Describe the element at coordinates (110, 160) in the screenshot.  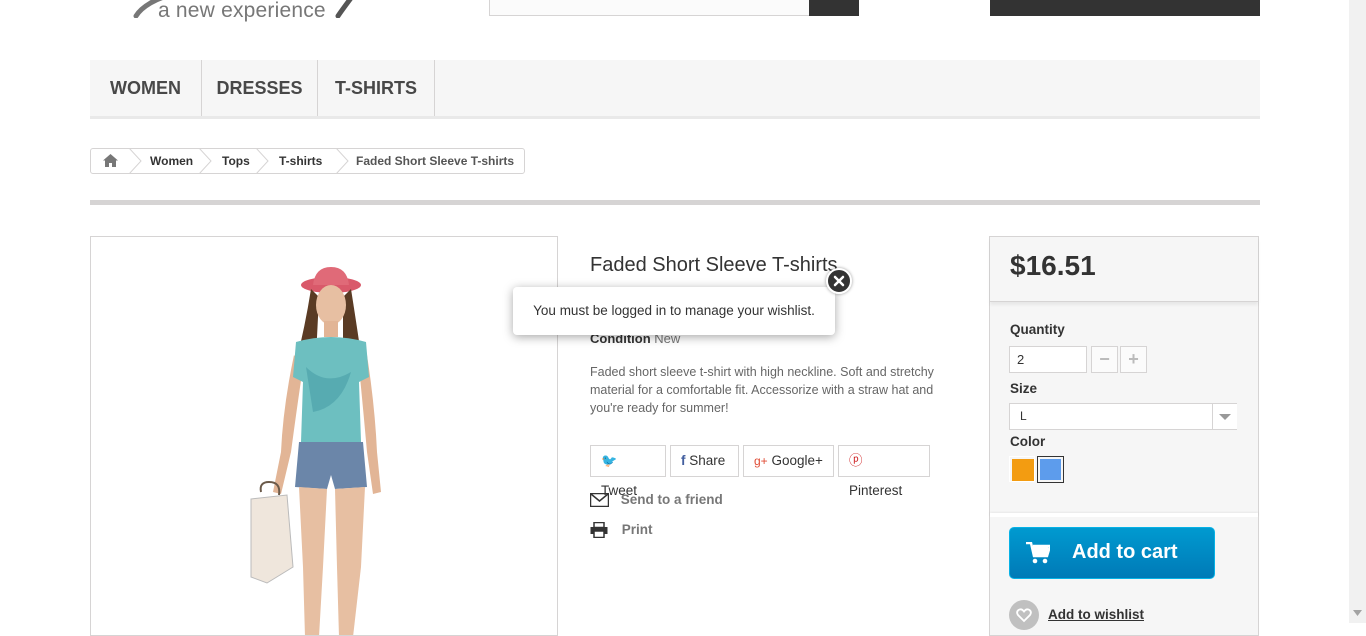
I see `home-icon` at that location.